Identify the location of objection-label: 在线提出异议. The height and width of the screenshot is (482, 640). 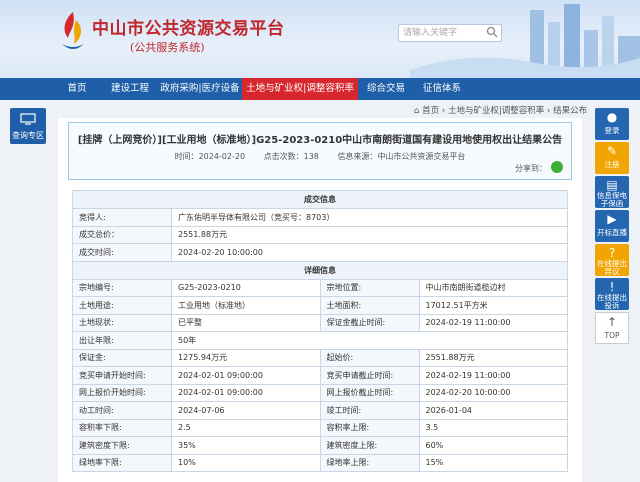
(612, 267).